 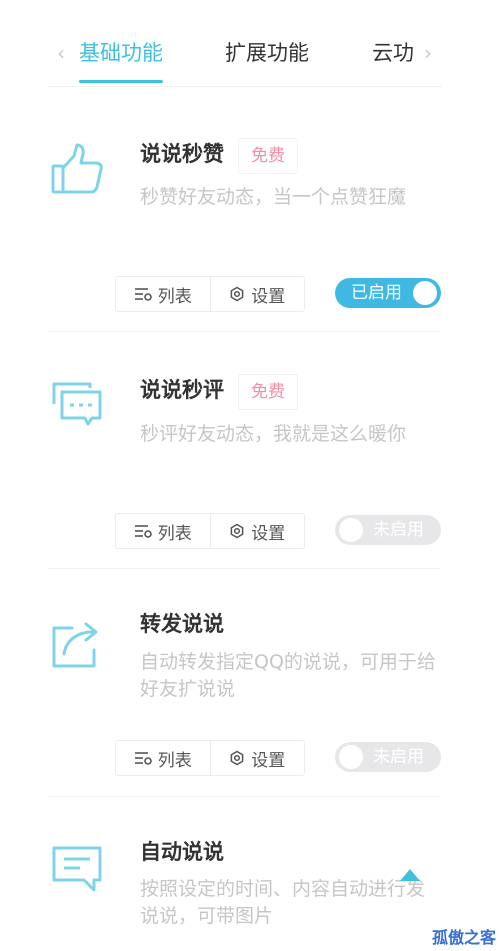 I want to click on feature-description: 自动转发指定QQ的说说，可用于给好友扩说说, so click(x=288, y=675).